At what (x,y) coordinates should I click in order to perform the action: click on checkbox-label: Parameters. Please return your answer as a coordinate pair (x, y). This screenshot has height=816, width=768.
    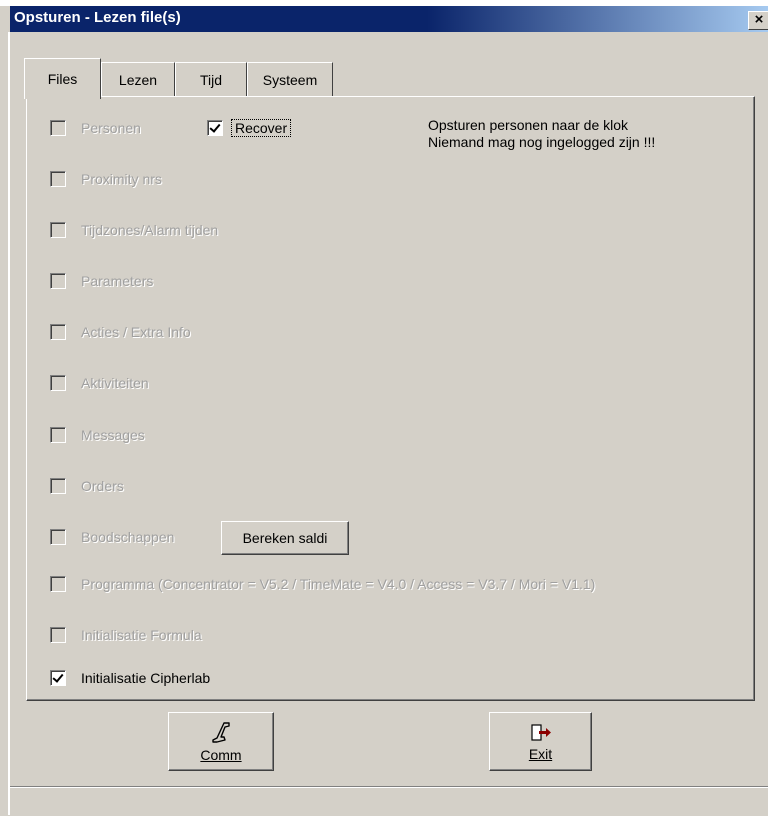
    Looking at the image, I should click on (117, 281).